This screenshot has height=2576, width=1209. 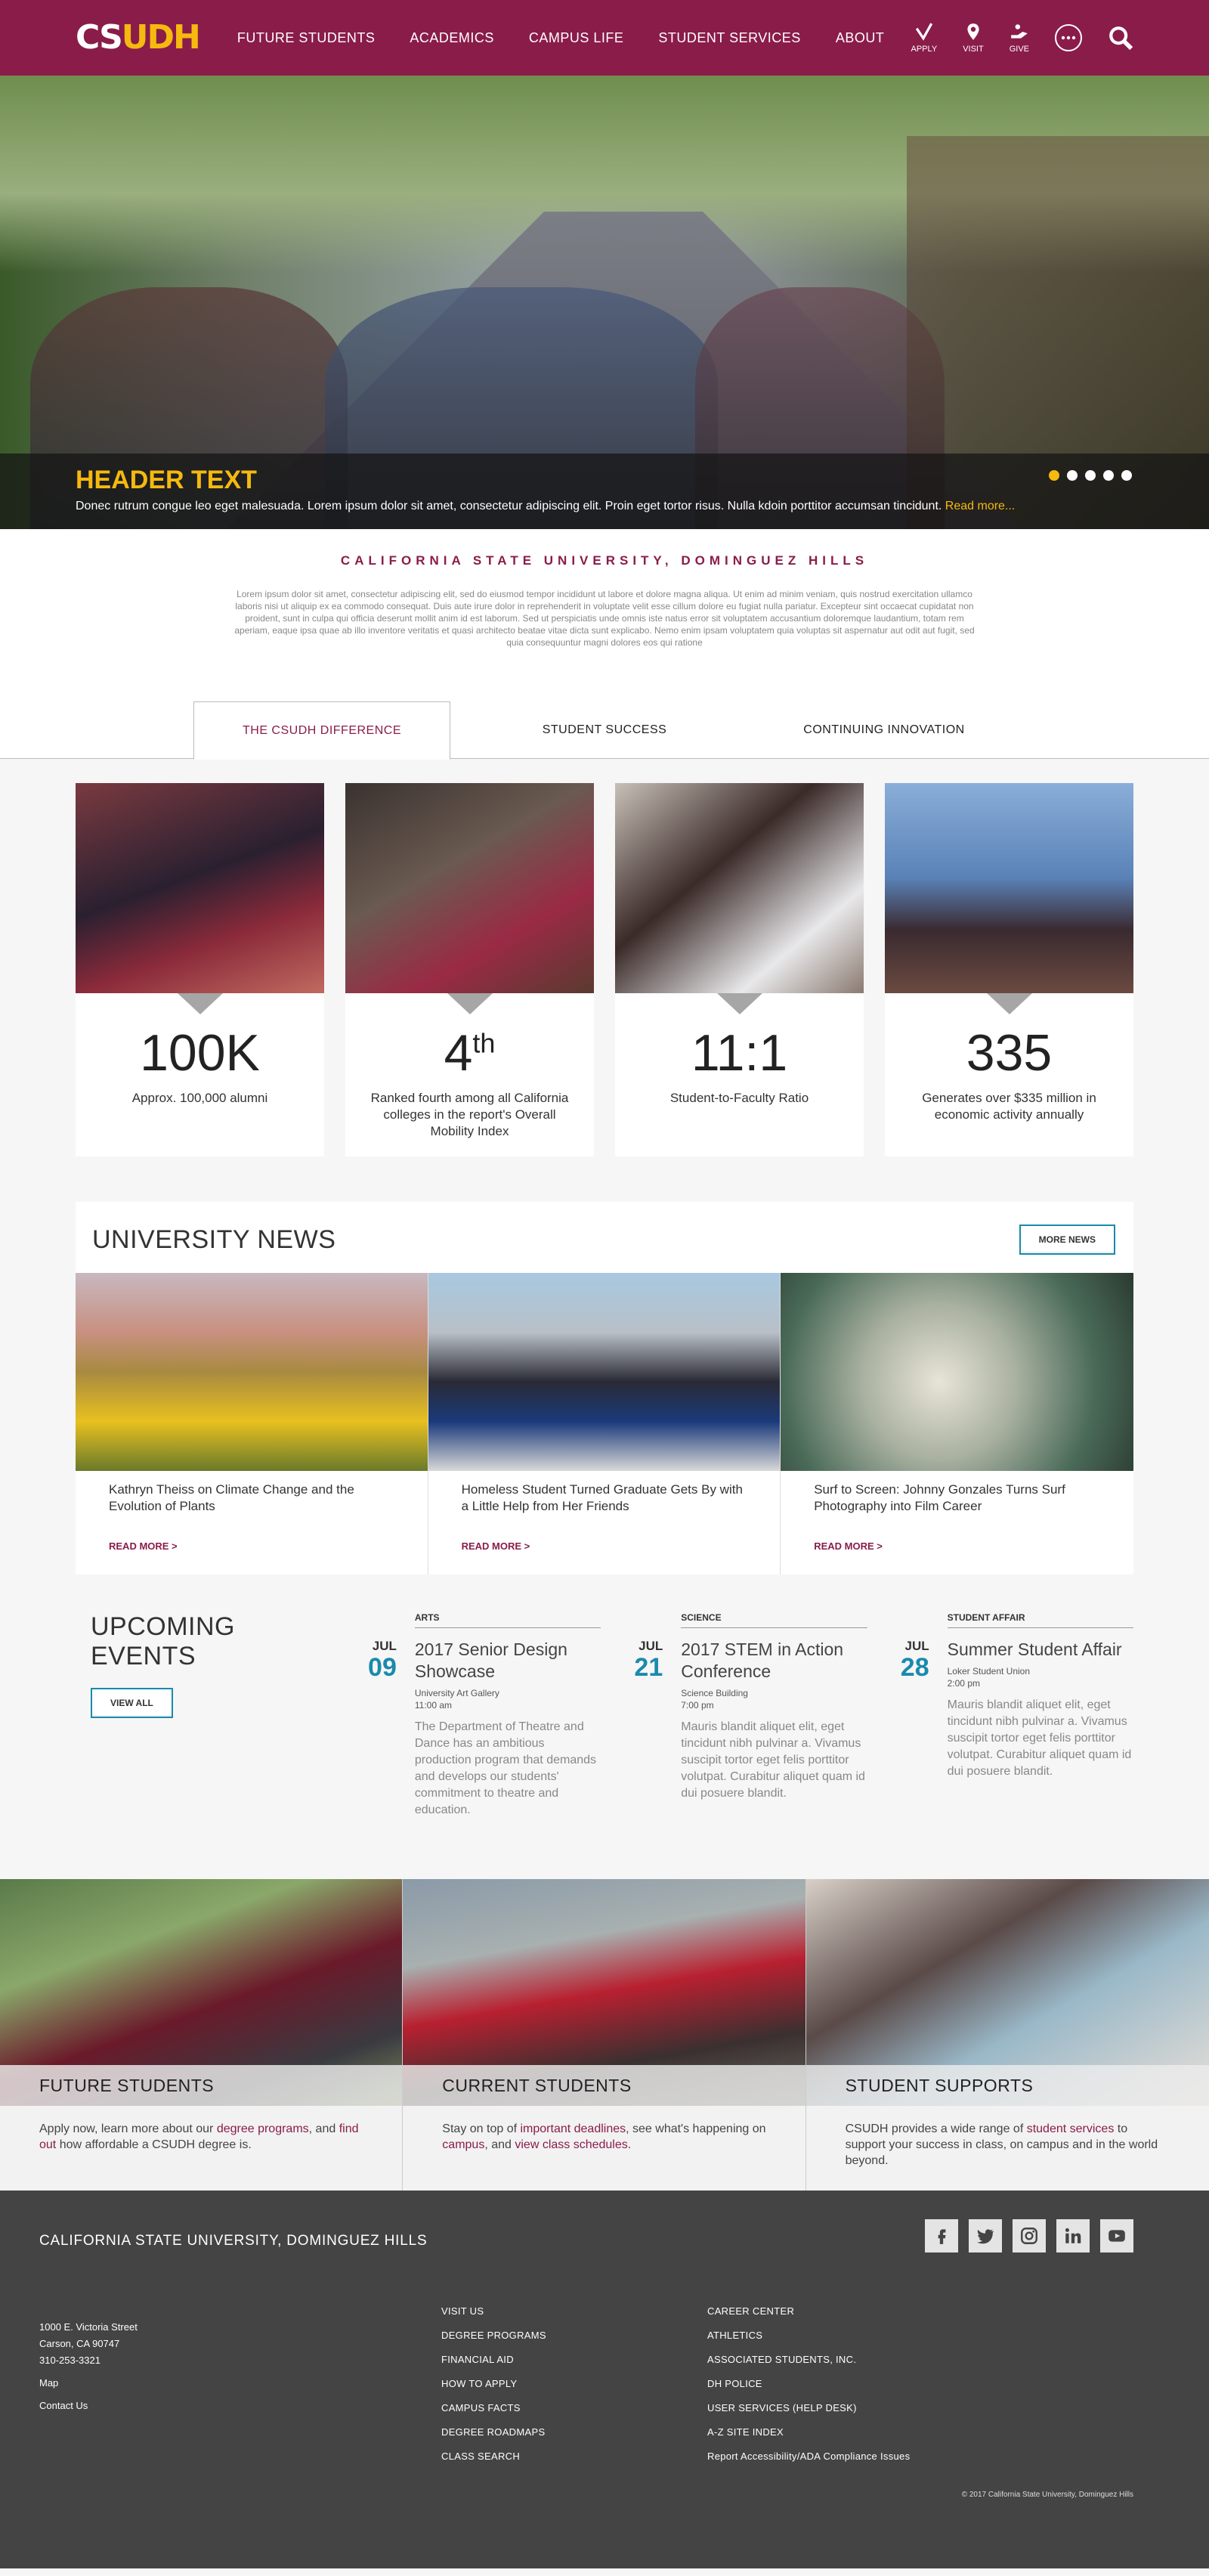 What do you see at coordinates (808, 2408) in the screenshot?
I see `footer-link: USER SERVICES (HELP DESK)` at bounding box center [808, 2408].